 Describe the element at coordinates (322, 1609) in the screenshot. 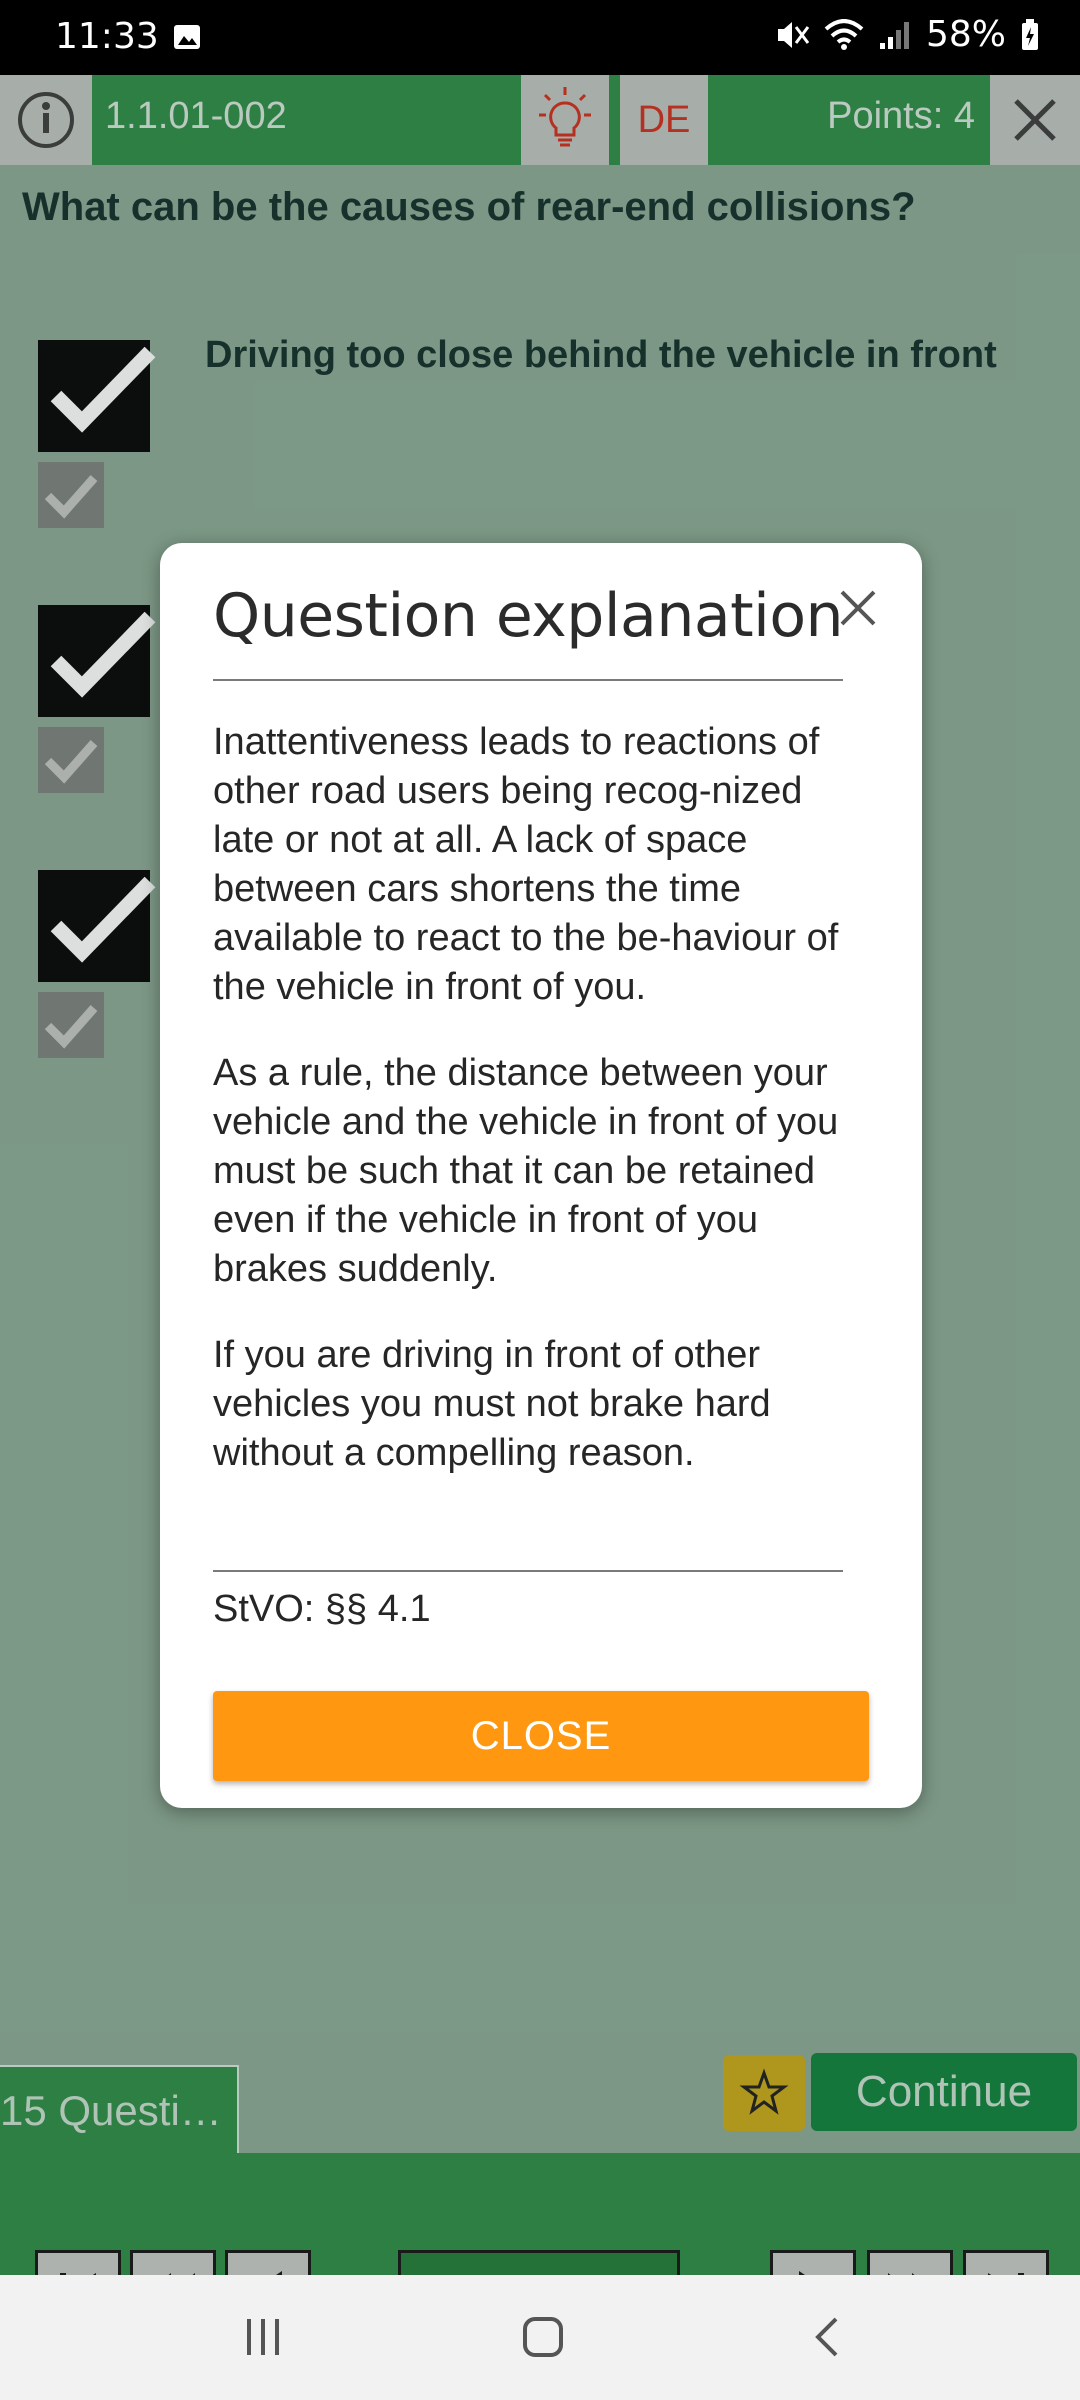

I see `law-reference: StVO: §§ 4.1` at that location.